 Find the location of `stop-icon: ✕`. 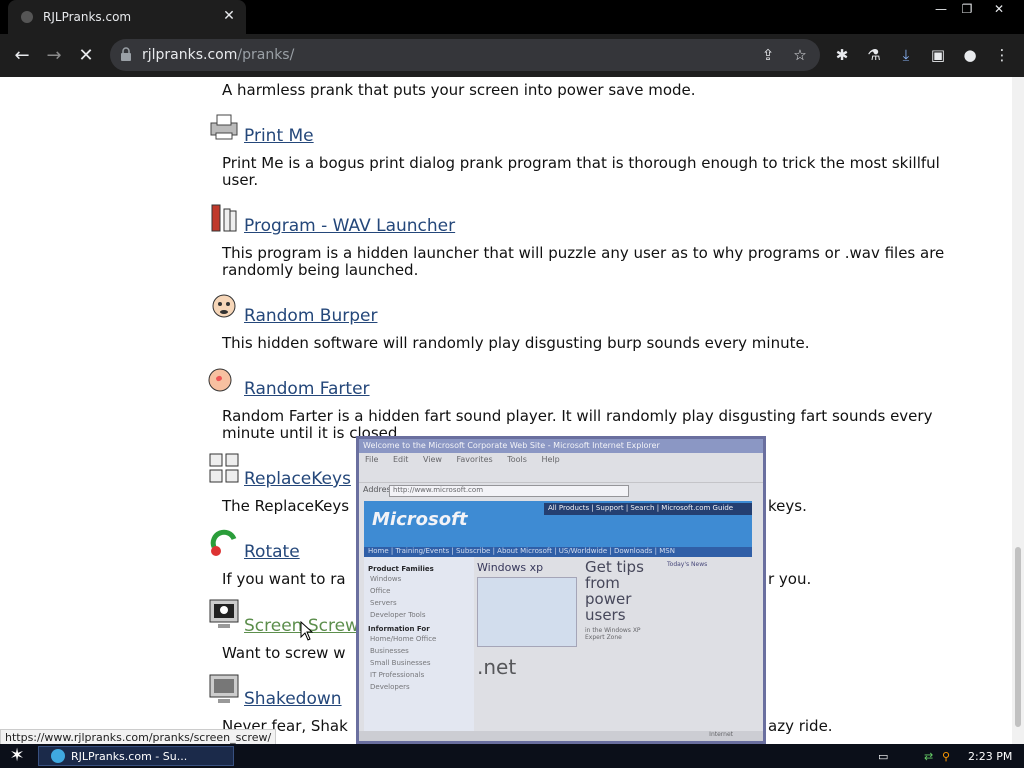

stop-icon: ✕ is located at coordinates (86, 56).